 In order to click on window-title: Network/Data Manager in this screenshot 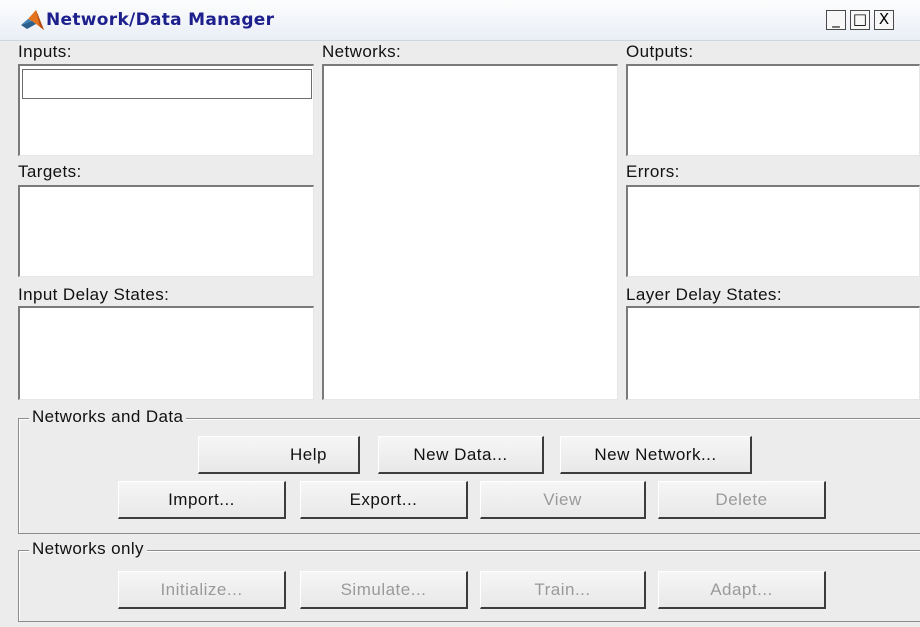, I will do `click(160, 20)`.